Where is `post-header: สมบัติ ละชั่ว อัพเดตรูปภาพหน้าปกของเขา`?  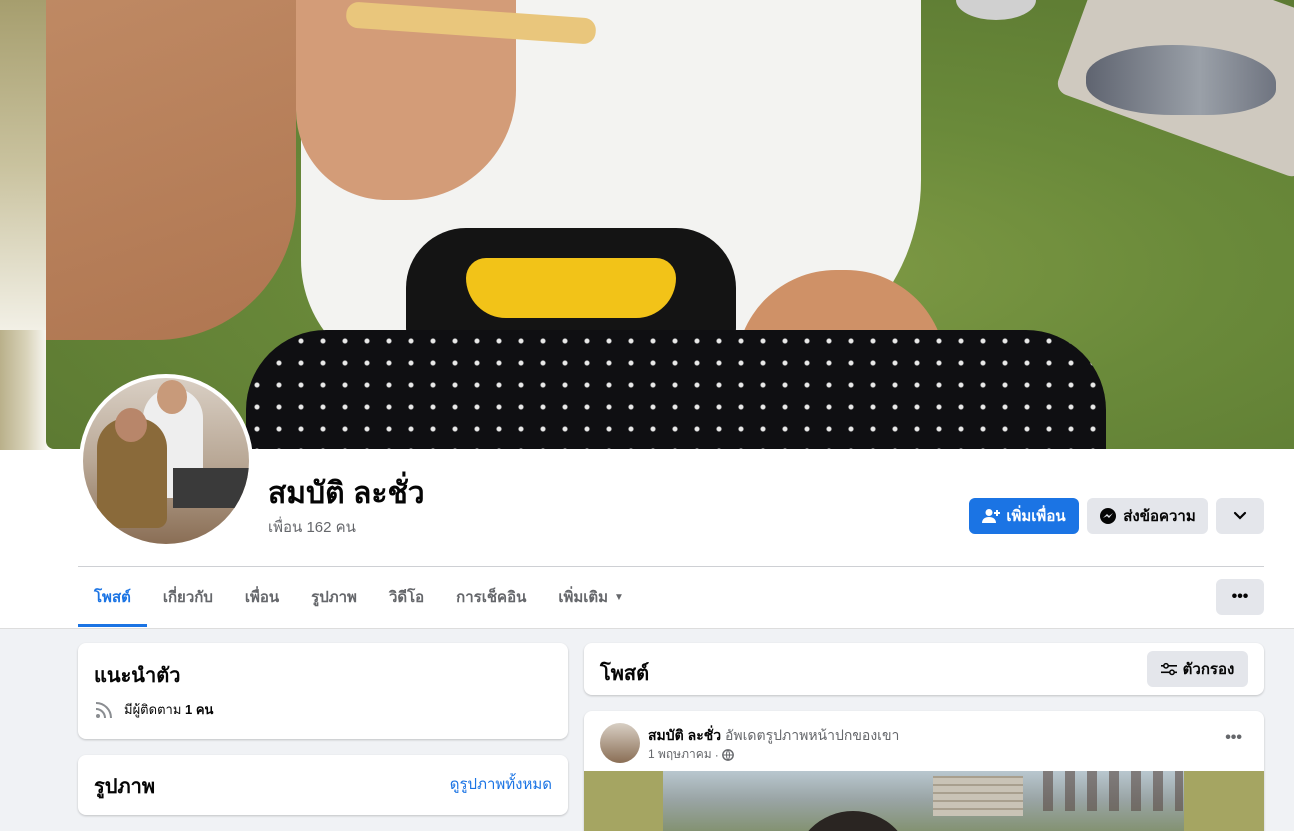
post-header: สมบัติ ละชั่ว อัพเดตรูปภาพหน้าปกของเขา is located at coordinates (773, 736).